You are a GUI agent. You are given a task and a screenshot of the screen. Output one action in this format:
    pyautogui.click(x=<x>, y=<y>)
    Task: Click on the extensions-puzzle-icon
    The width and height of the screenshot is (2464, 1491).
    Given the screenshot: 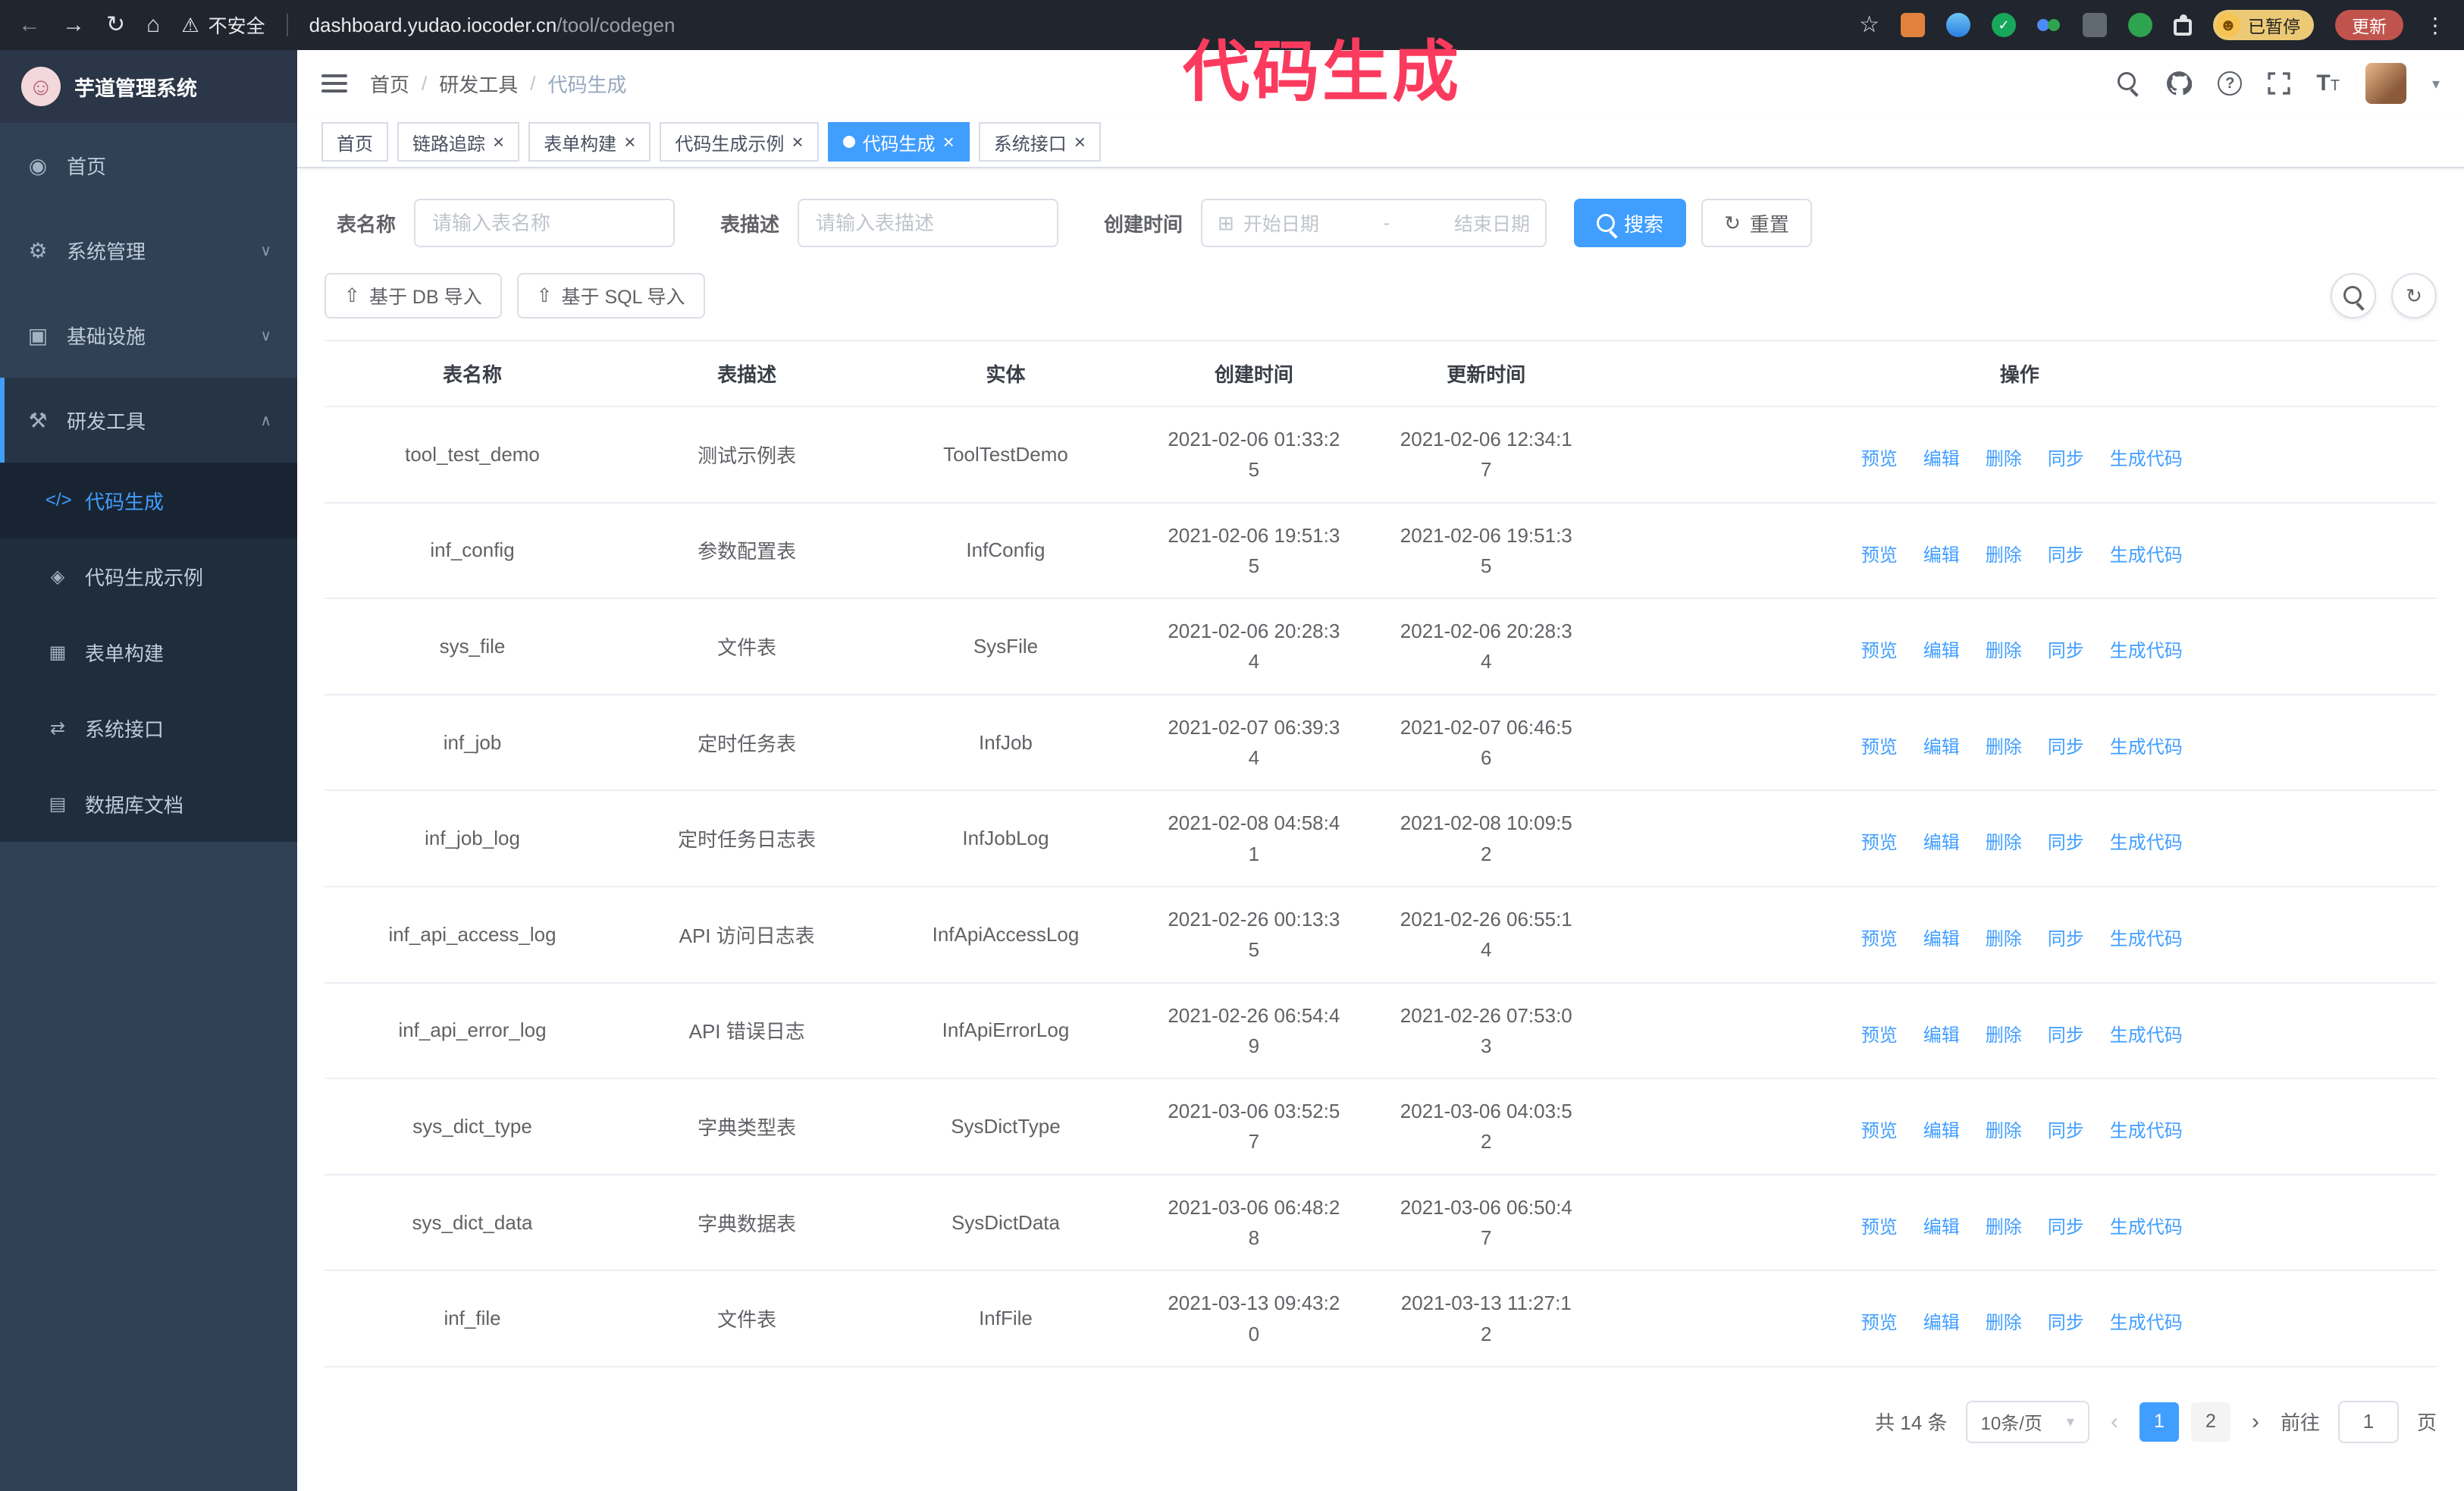 What is the action you would take?
    pyautogui.click(x=2183, y=25)
    